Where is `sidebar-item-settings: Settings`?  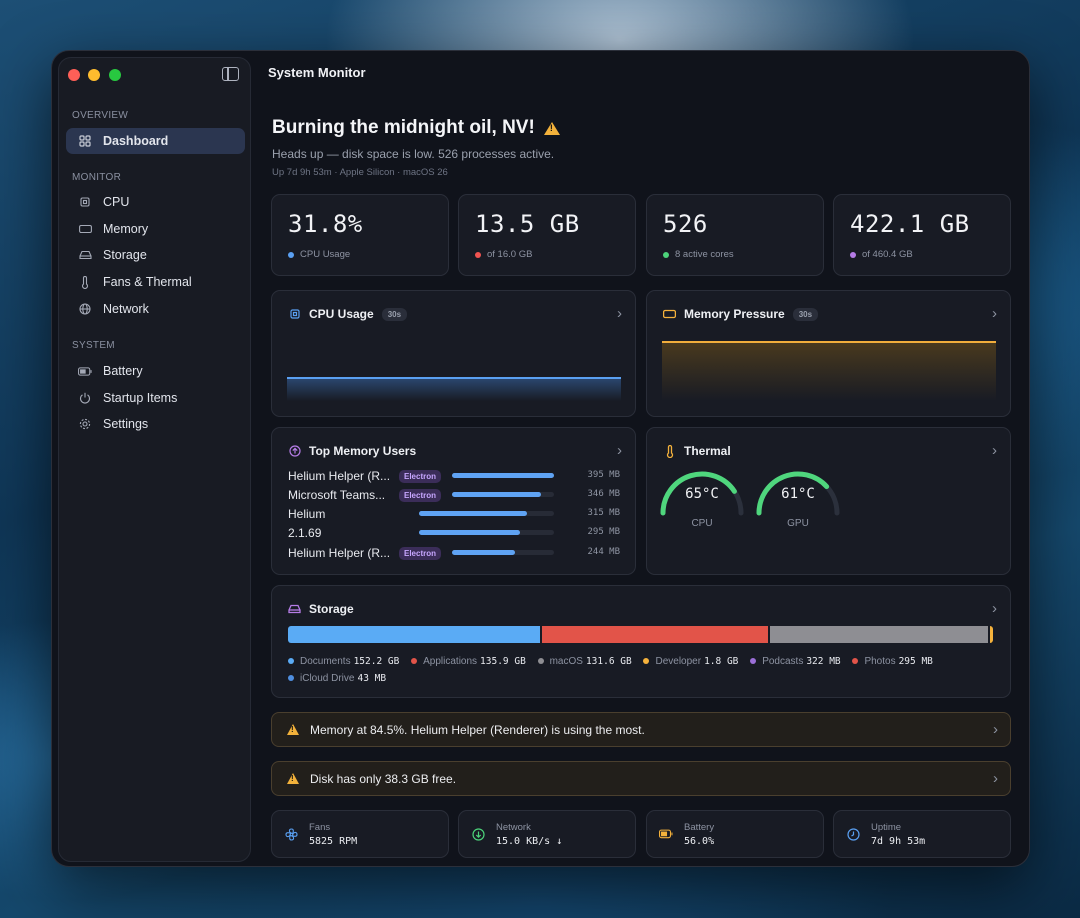 sidebar-item-settings: Settings is located at coordinates (155, 424).